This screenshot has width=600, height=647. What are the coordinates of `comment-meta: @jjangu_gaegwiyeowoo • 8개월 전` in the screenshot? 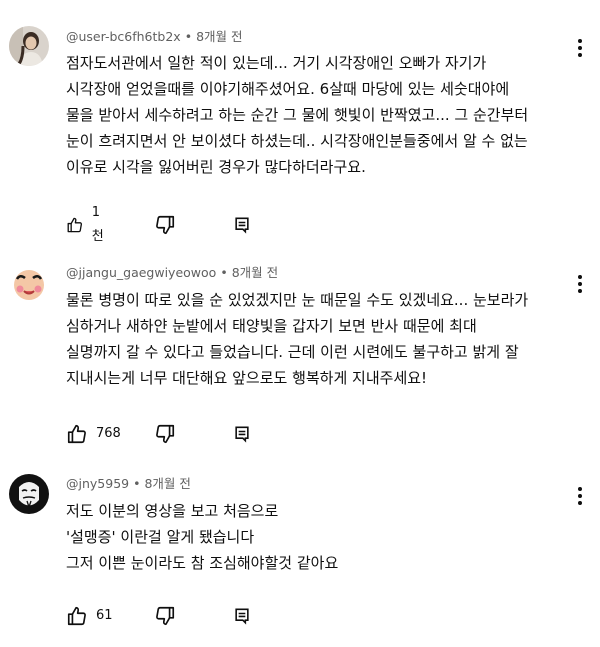 It's located at (172, 273).